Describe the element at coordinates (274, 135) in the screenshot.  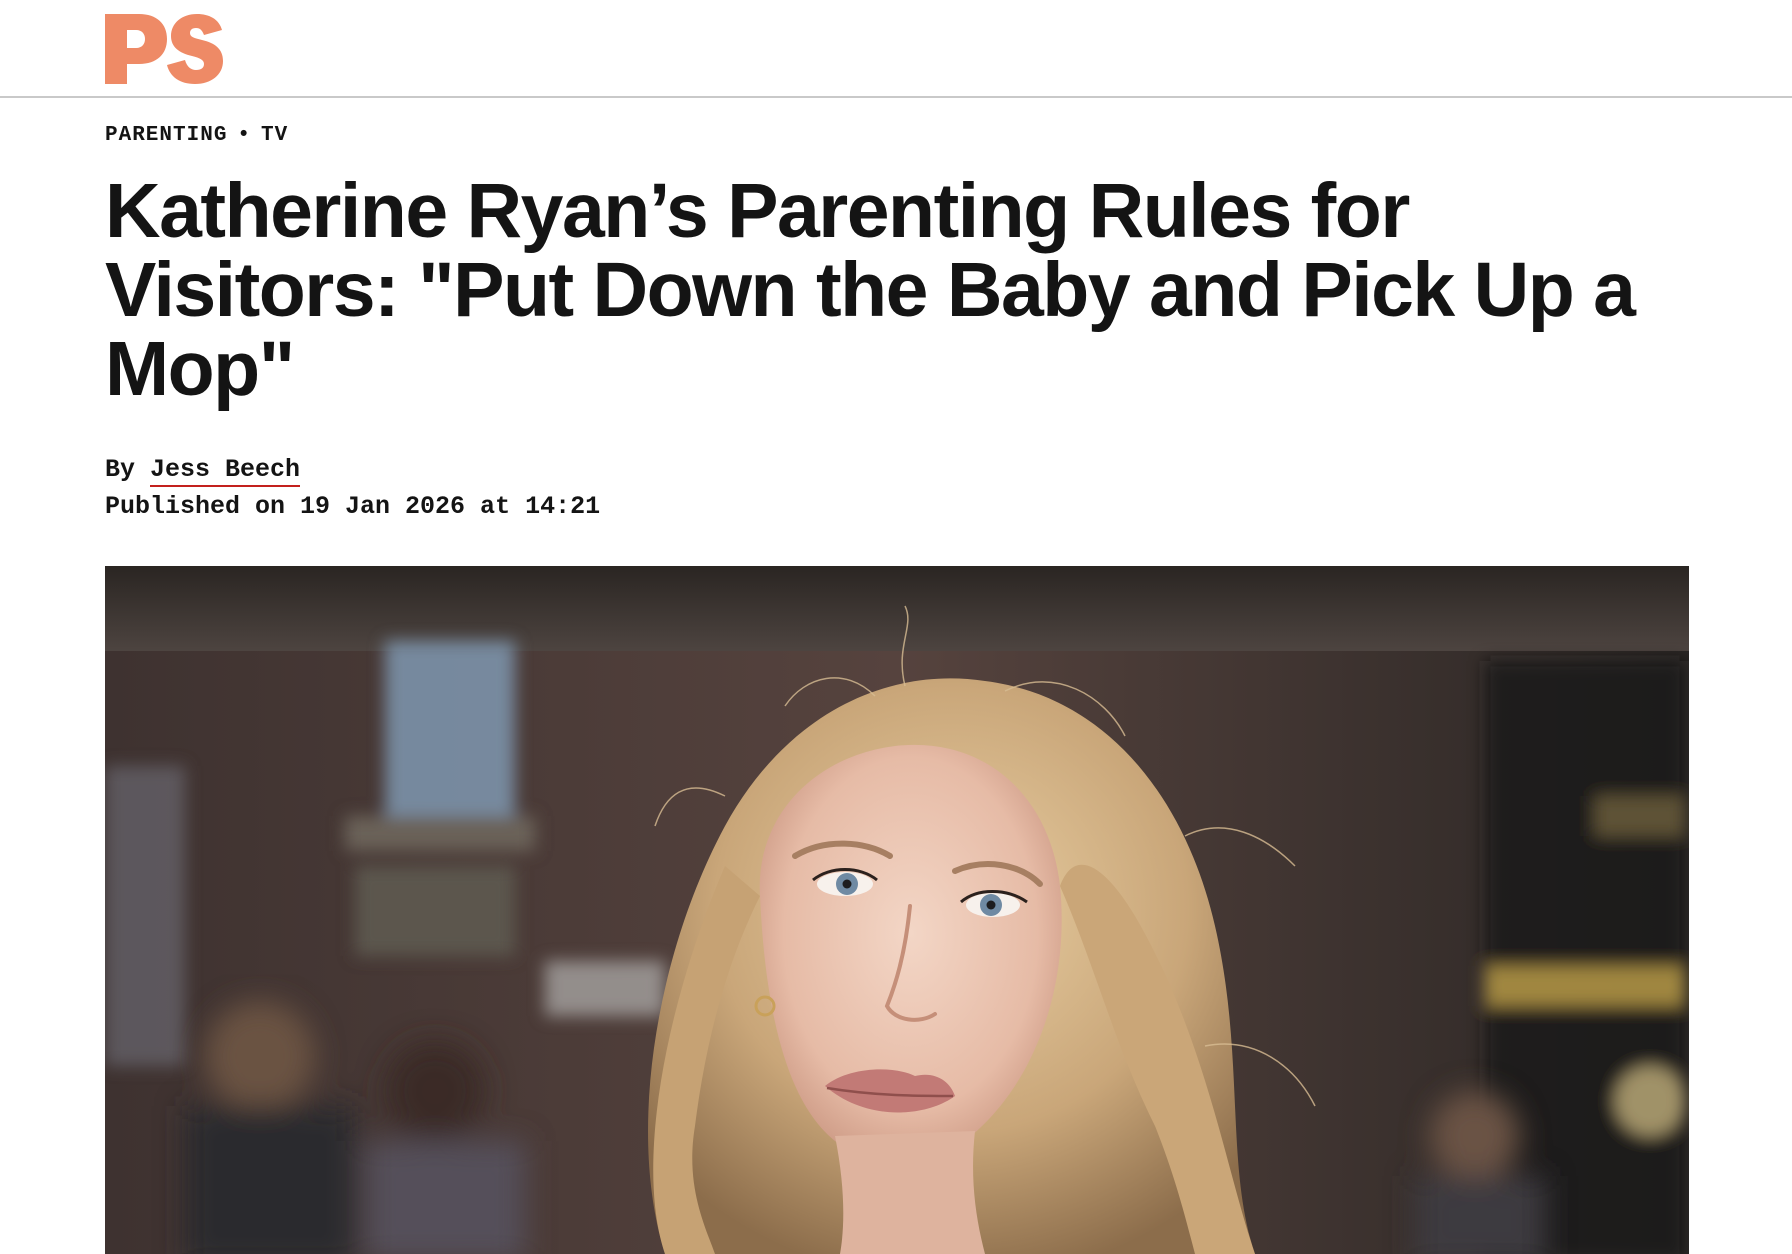
I see `category-link-tv: TV` at that location.